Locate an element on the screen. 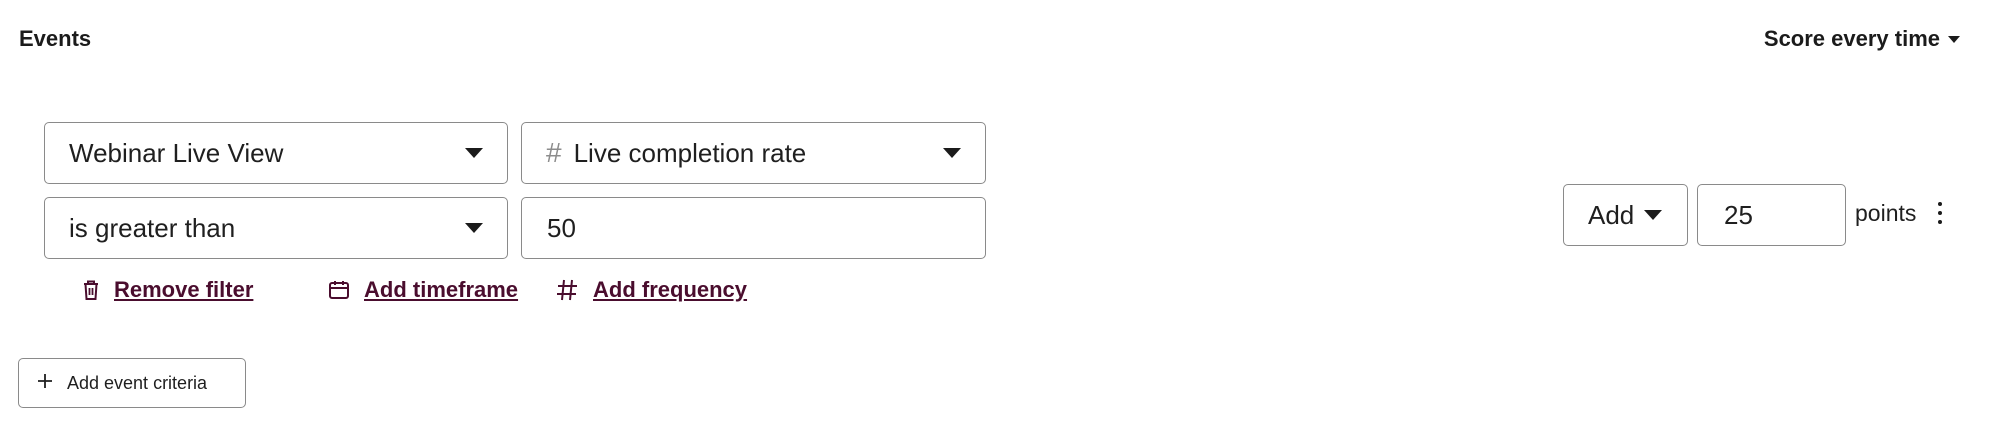 The width and height of the screenshot is (2000, 426). operator-select-value: is greater than is located at coordinates (152, 227).